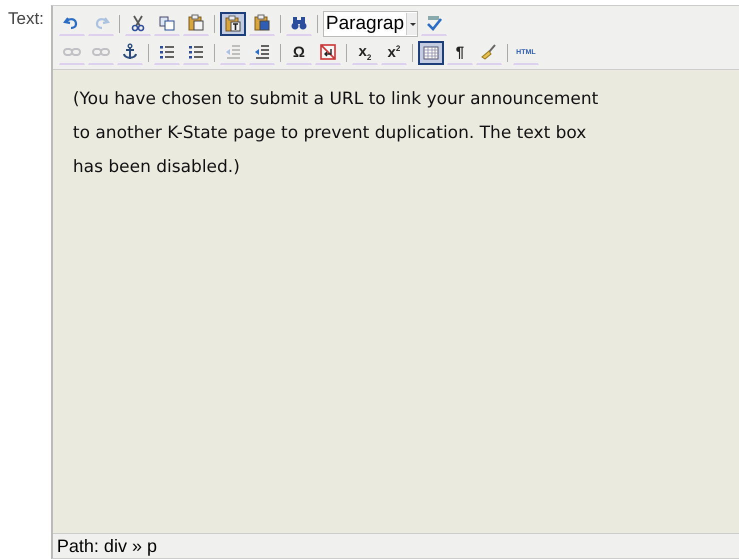  Describe the element at coordinates (459, 52) in the screenshot. I see `toolbar-button: ¶` at that location.